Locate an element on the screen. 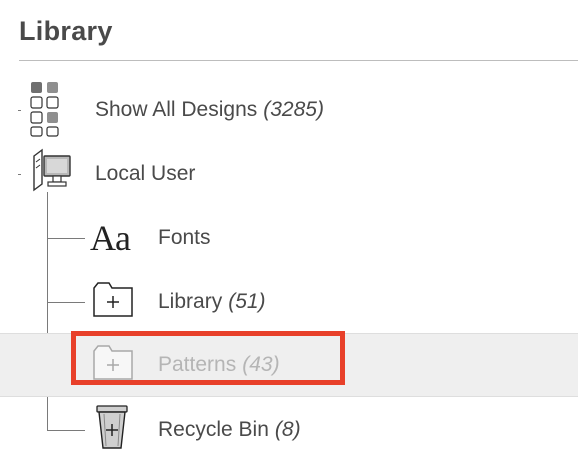 The image size is (578, 470). label-text: Fonts is located at coordinates (184, 237).